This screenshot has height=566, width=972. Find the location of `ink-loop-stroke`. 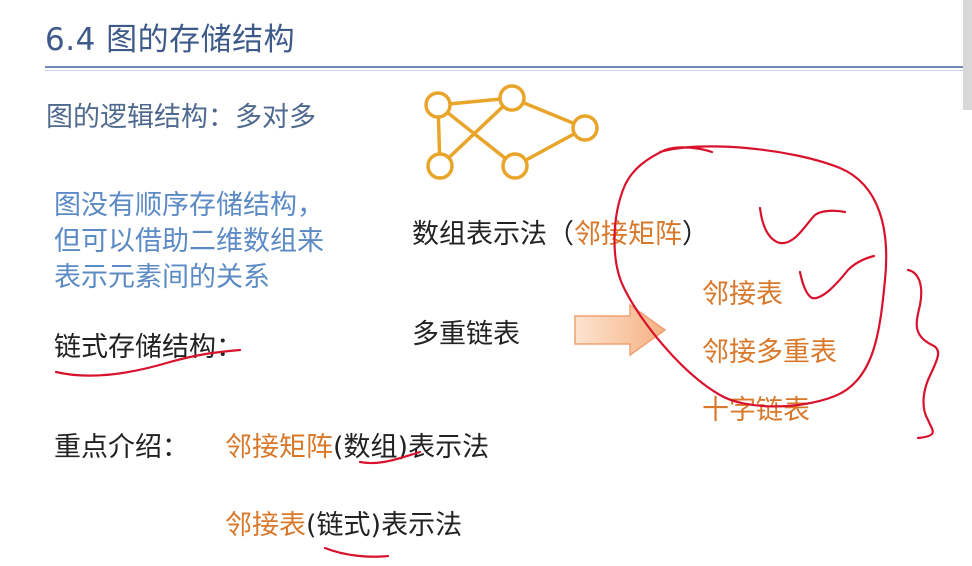

ink-loop-stroke is located at coordinates (750, 276).